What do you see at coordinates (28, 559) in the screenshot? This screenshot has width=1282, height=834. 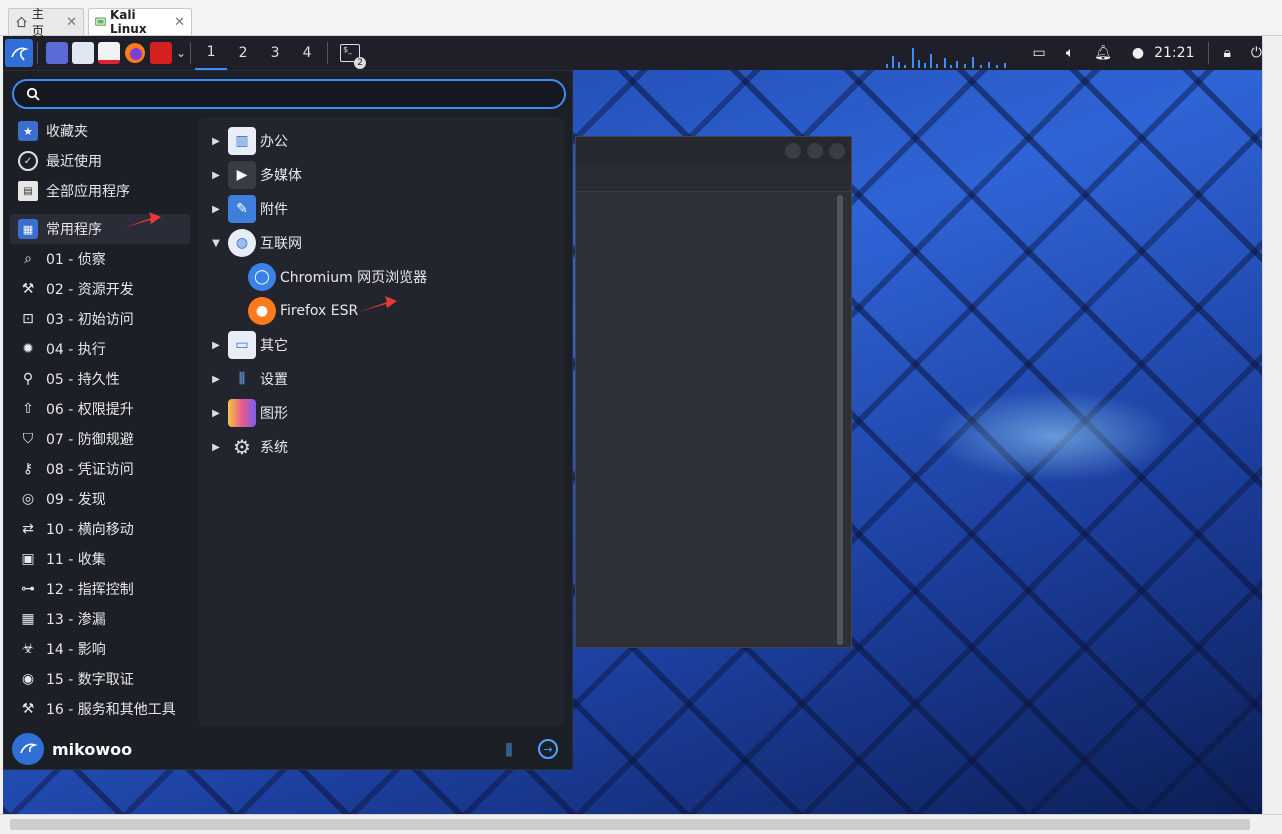 I see `archive-icon: ▣` at bounding box center [28, 559].